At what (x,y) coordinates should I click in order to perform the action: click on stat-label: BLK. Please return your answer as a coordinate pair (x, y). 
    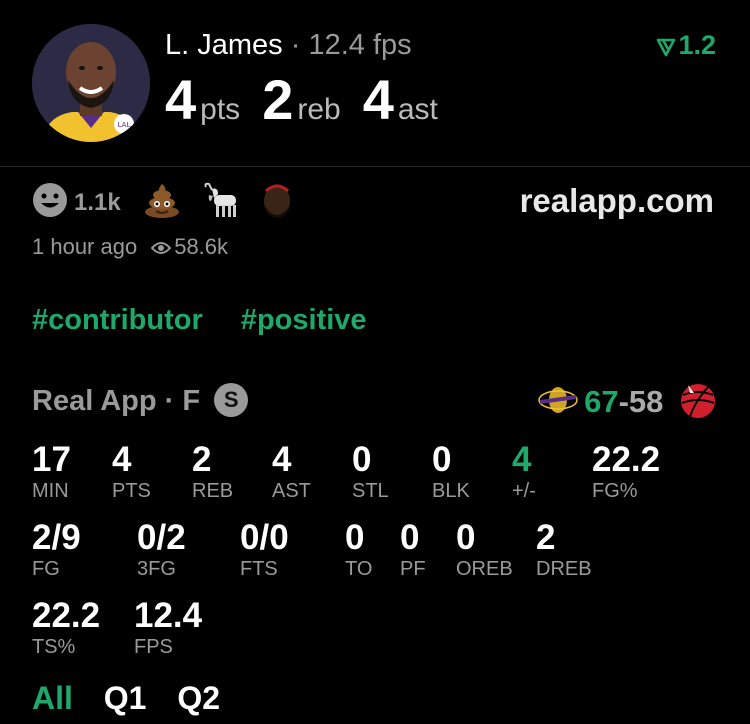
    Looking at the image, I should click on (451, 491).